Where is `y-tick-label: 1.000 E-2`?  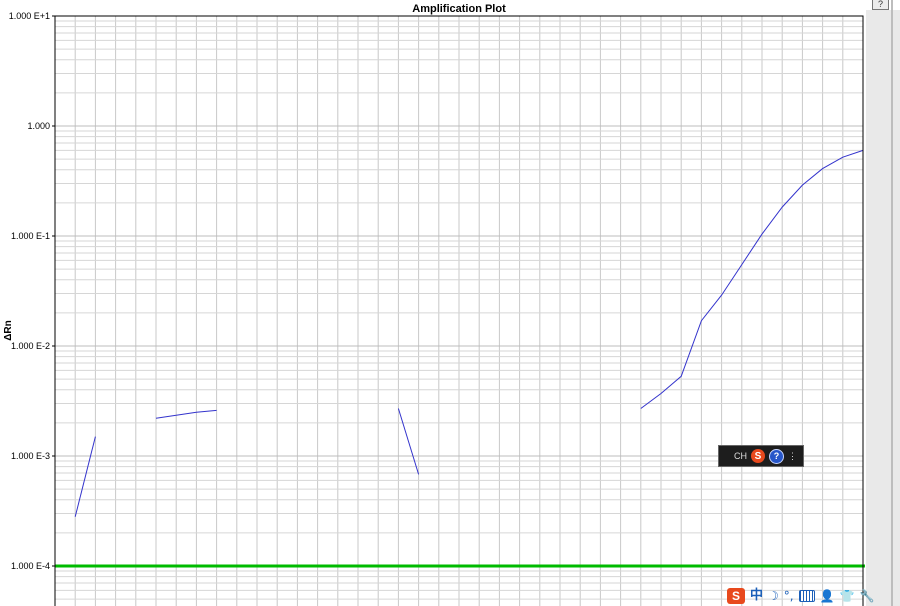
y-tick-label: 1.000 E-2 is located at coordinates (30, 346).